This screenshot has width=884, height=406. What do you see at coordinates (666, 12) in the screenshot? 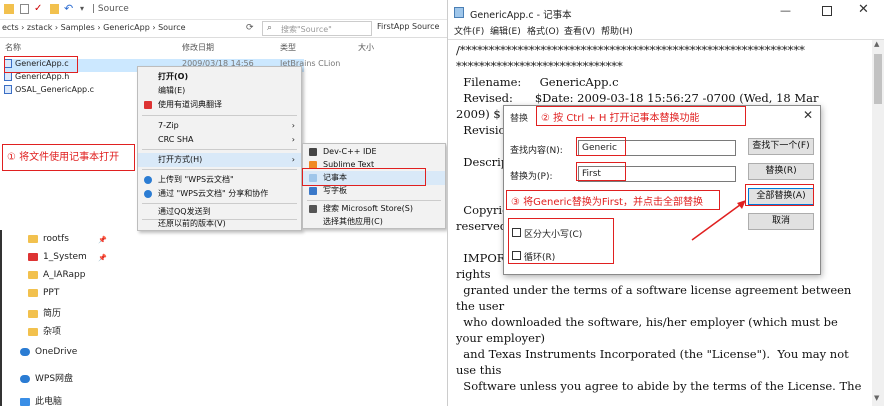
I see `notepad-titlebar: GenericApp.c - 记事本 — ✕` at bounding box center [666, 12].